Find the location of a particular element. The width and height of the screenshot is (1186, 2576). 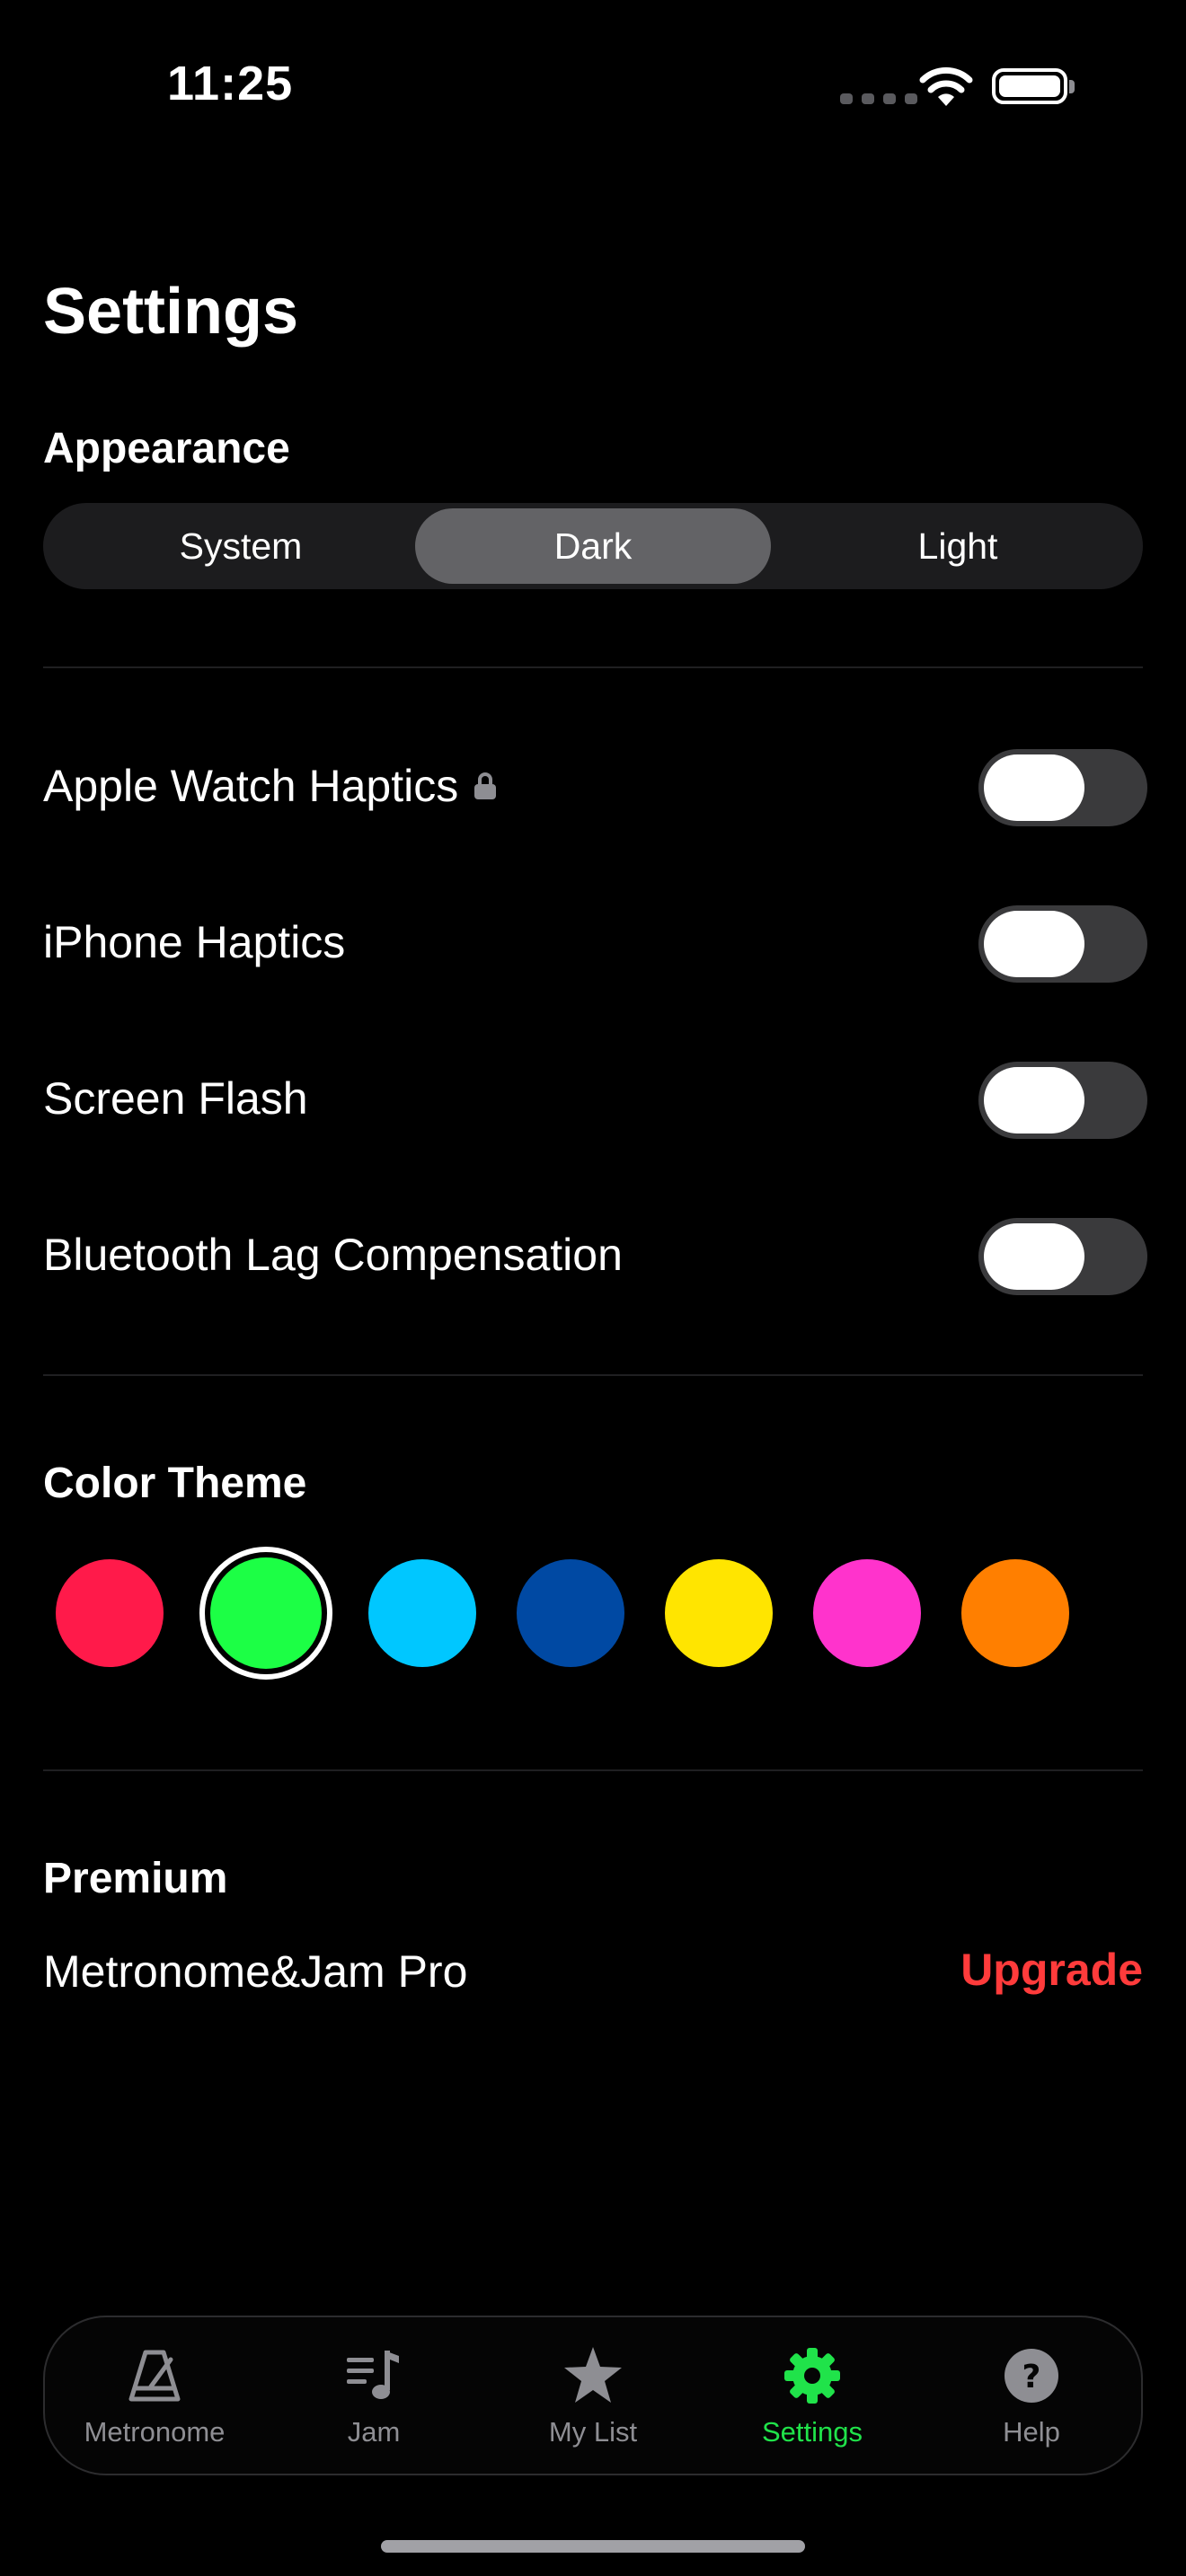

apple-watch-haptics-row: Apple Watch Haptics is located at coordinates (270, 786).